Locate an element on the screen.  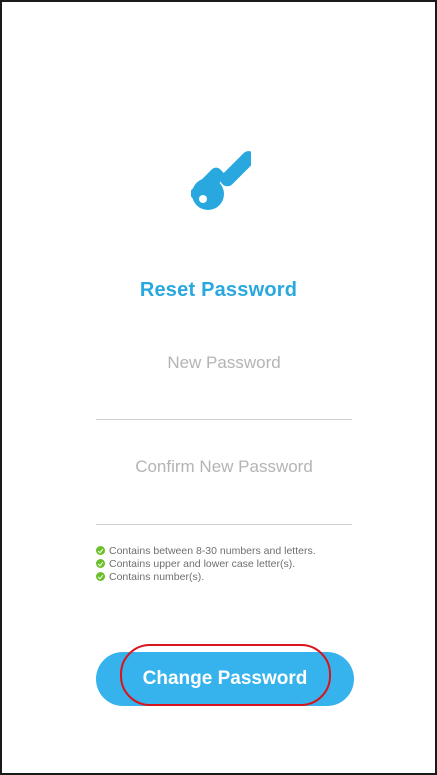
requirement-text: Contains number(s). is located at coordinates (157, 576).